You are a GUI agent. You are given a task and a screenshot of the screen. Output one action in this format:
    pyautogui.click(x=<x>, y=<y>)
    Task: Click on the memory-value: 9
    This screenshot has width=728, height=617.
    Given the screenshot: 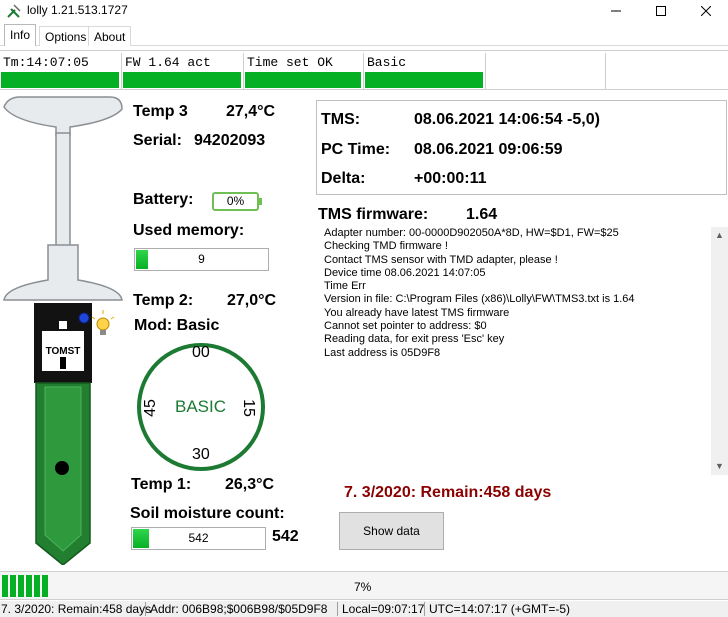 What is the action you would take?
    pyautogui.click(x=201, y=259)
    